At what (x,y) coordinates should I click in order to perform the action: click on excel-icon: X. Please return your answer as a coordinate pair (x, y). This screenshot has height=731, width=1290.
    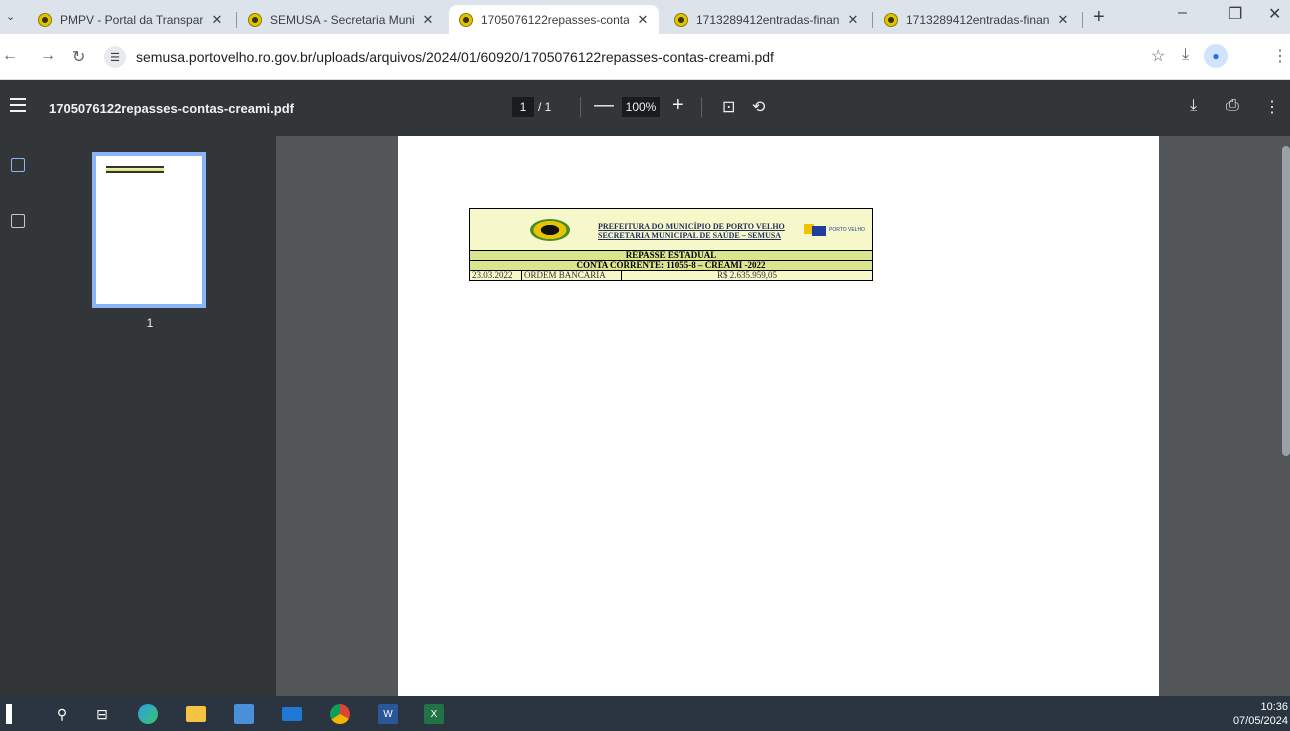
    Looking at the image, I should click on (434, 714).